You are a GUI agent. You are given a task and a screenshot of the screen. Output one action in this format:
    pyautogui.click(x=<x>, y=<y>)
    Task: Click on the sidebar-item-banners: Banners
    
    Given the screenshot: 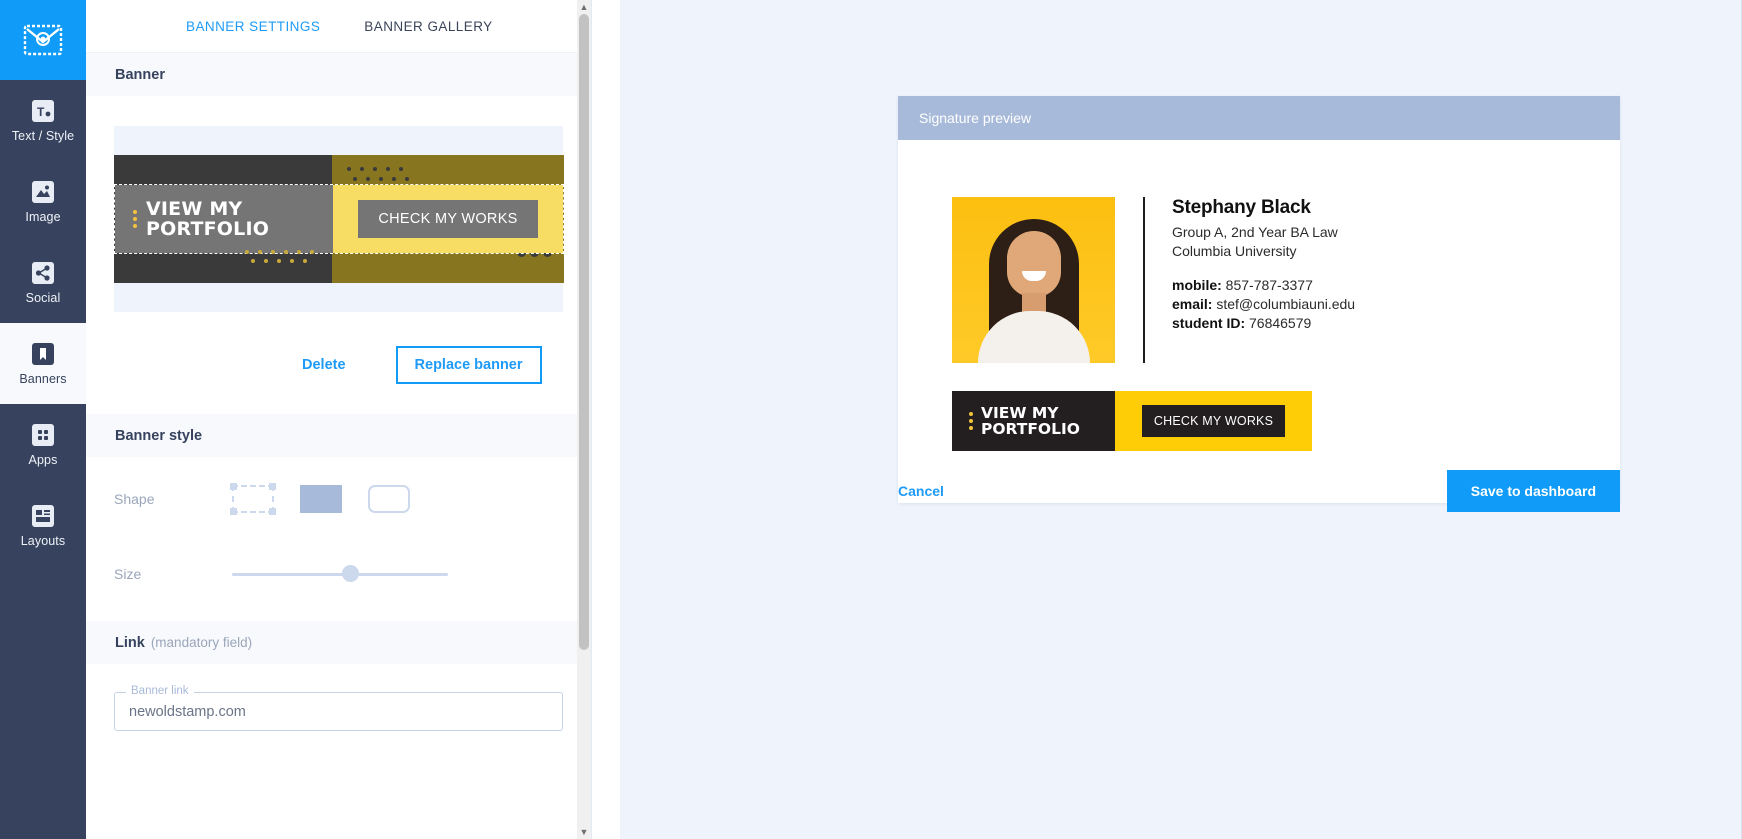 What is the action you would take?
    pyautogui.click(x=43, y=363)
    